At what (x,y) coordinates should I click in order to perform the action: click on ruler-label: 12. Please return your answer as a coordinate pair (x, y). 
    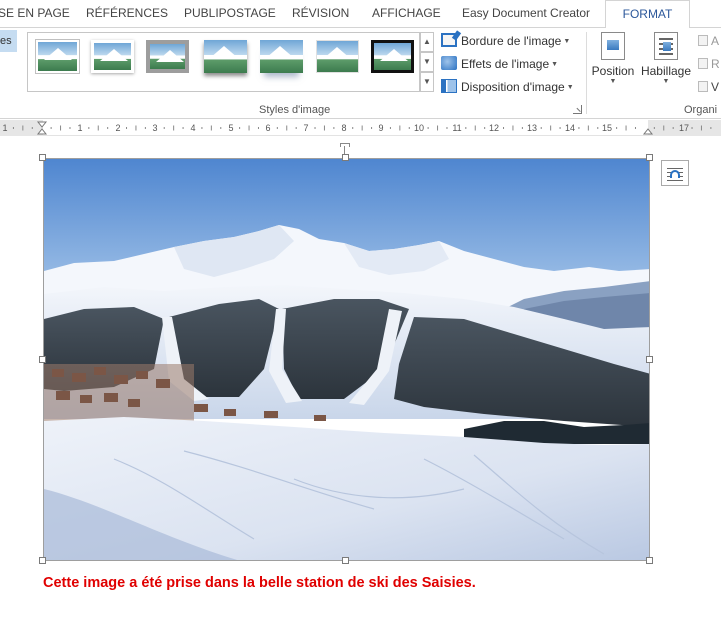
    Looking at the image, I should click on (493, 128).